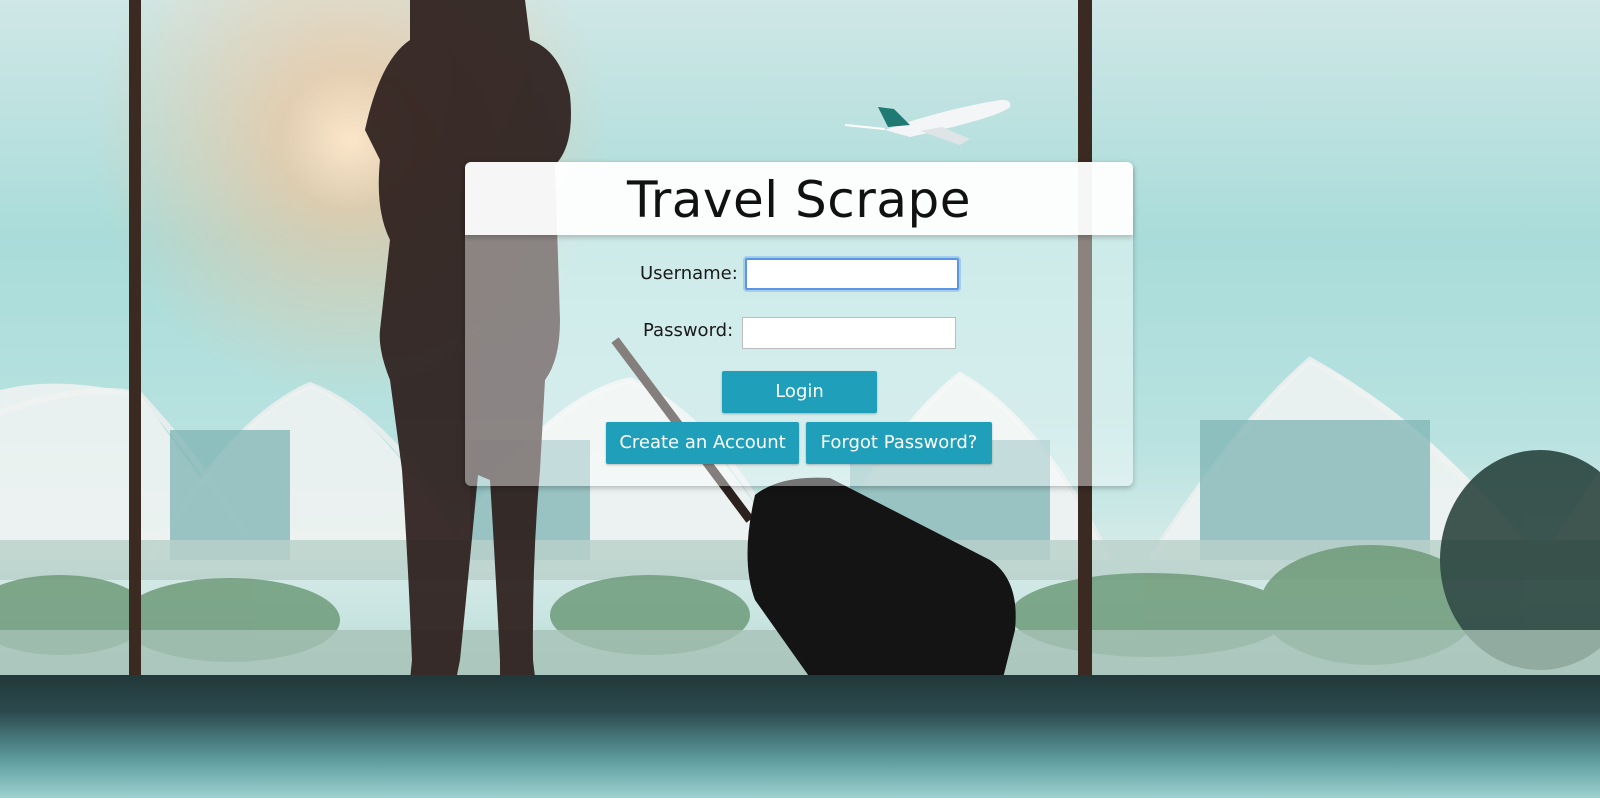  What do you see at coordinates (852, 274) in the screenshot?
I see `username-input` at bounding box center [852, 274].